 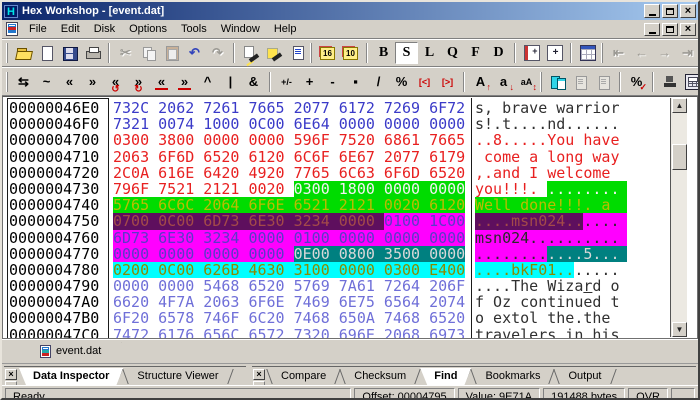 What do you see at coordinates (557, 82) in the screenshot?
I see `compare-files-button` at bounding box center [557, 82].